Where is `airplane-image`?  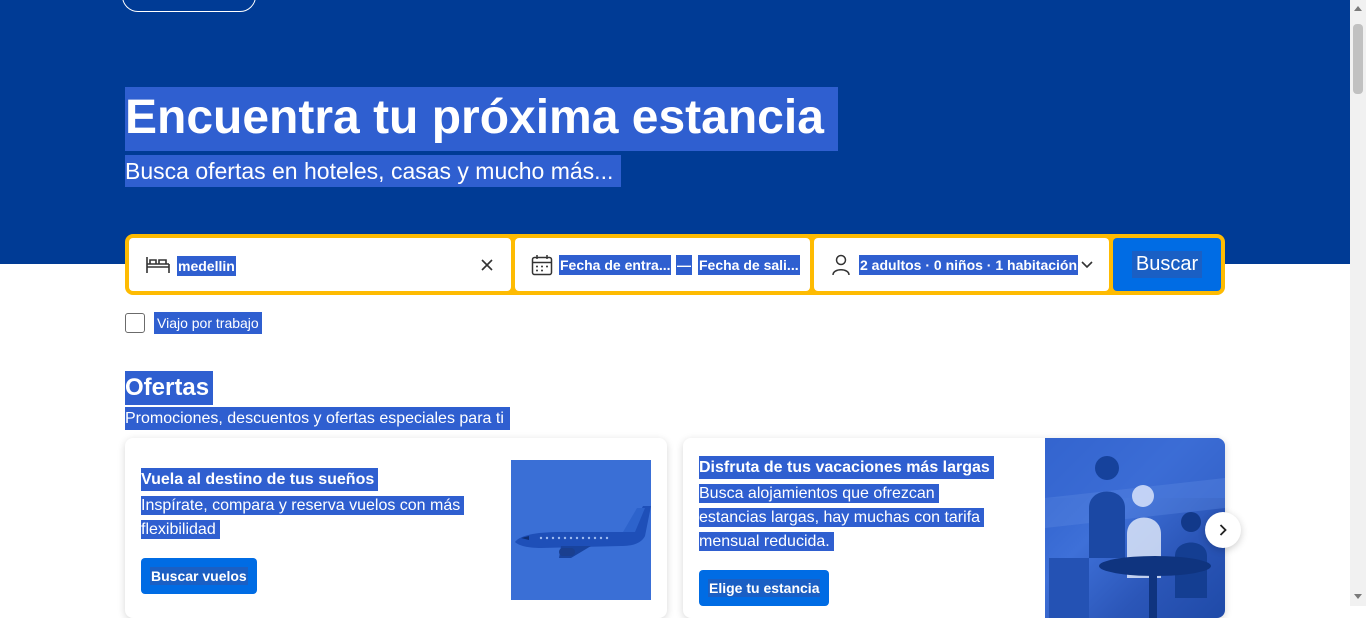 airplane-image is located at coordinates (581, 530).